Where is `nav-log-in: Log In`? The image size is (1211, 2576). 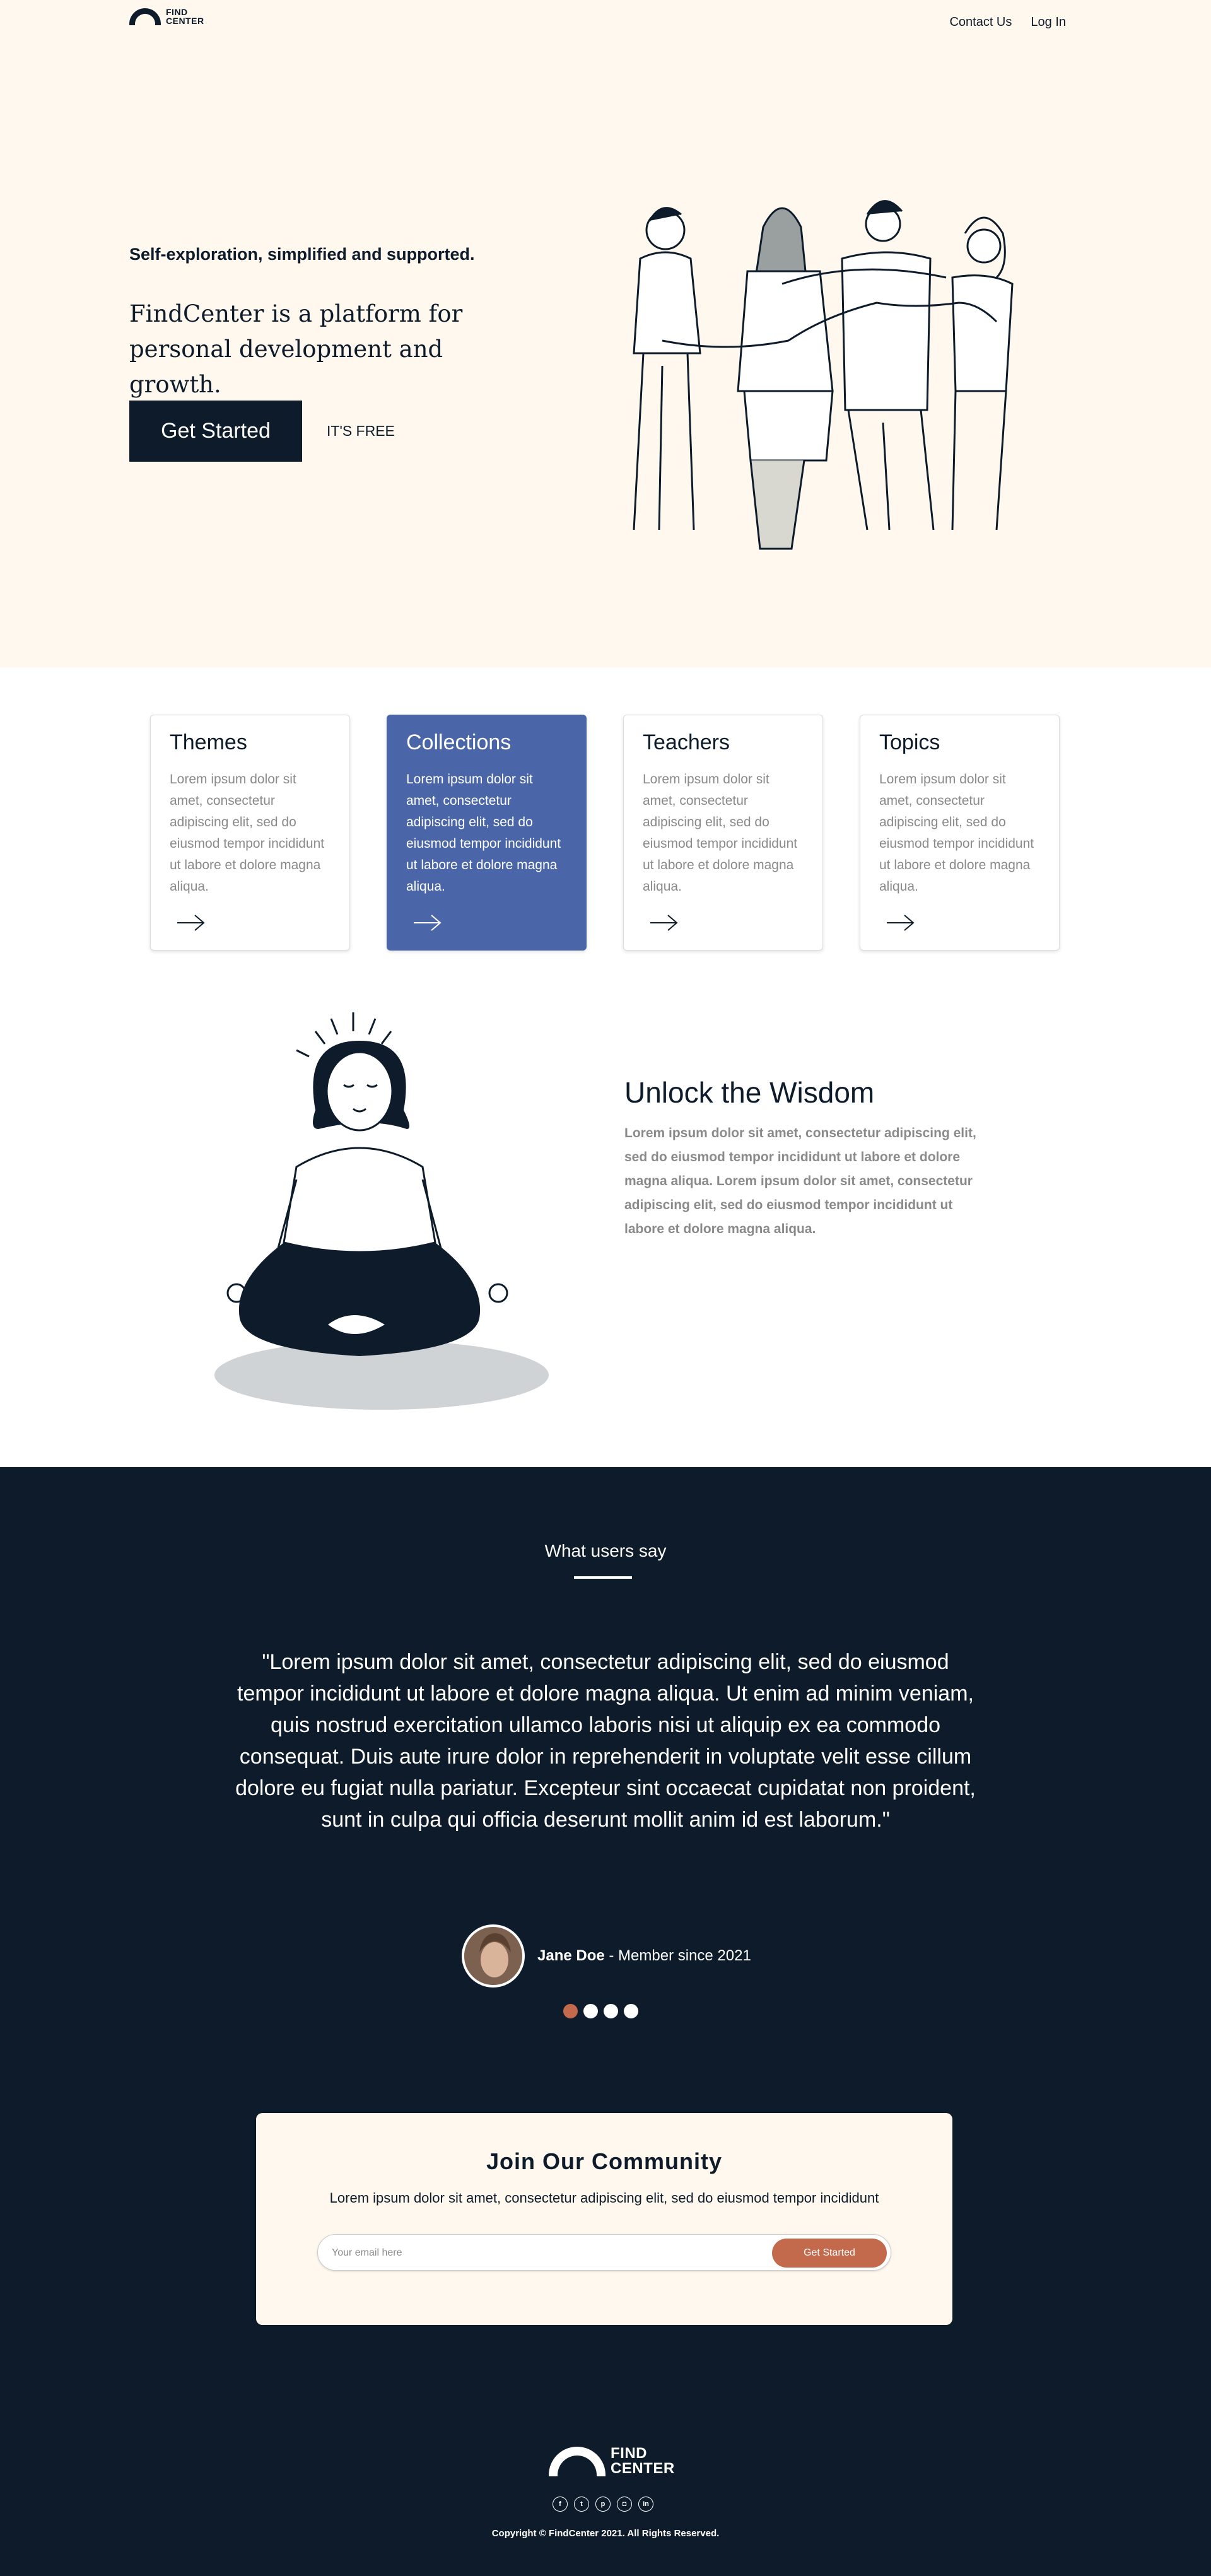 nav-log-in: Log In is located at coordinates (1048, 22).